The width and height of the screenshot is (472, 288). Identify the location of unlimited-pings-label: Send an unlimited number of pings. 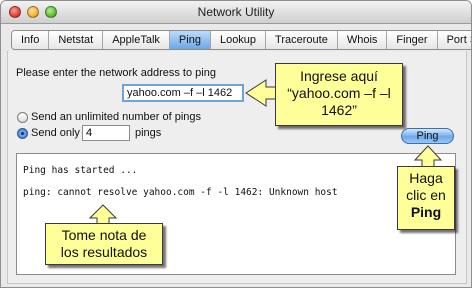
(116, 117).